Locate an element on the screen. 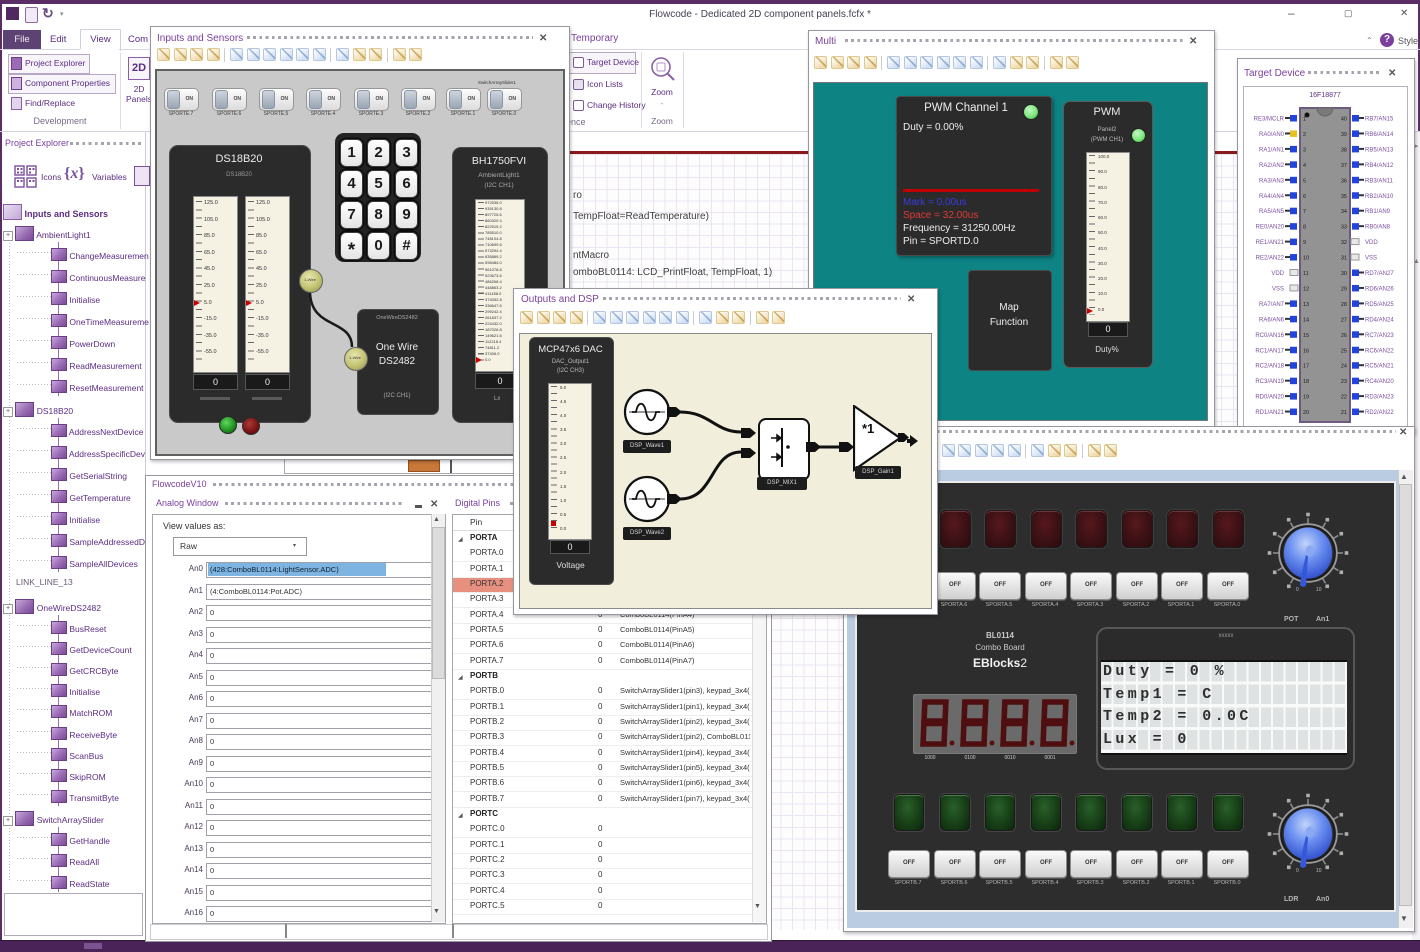  svg-text: RC1/AN17 is located at coordinates (1269, 351).